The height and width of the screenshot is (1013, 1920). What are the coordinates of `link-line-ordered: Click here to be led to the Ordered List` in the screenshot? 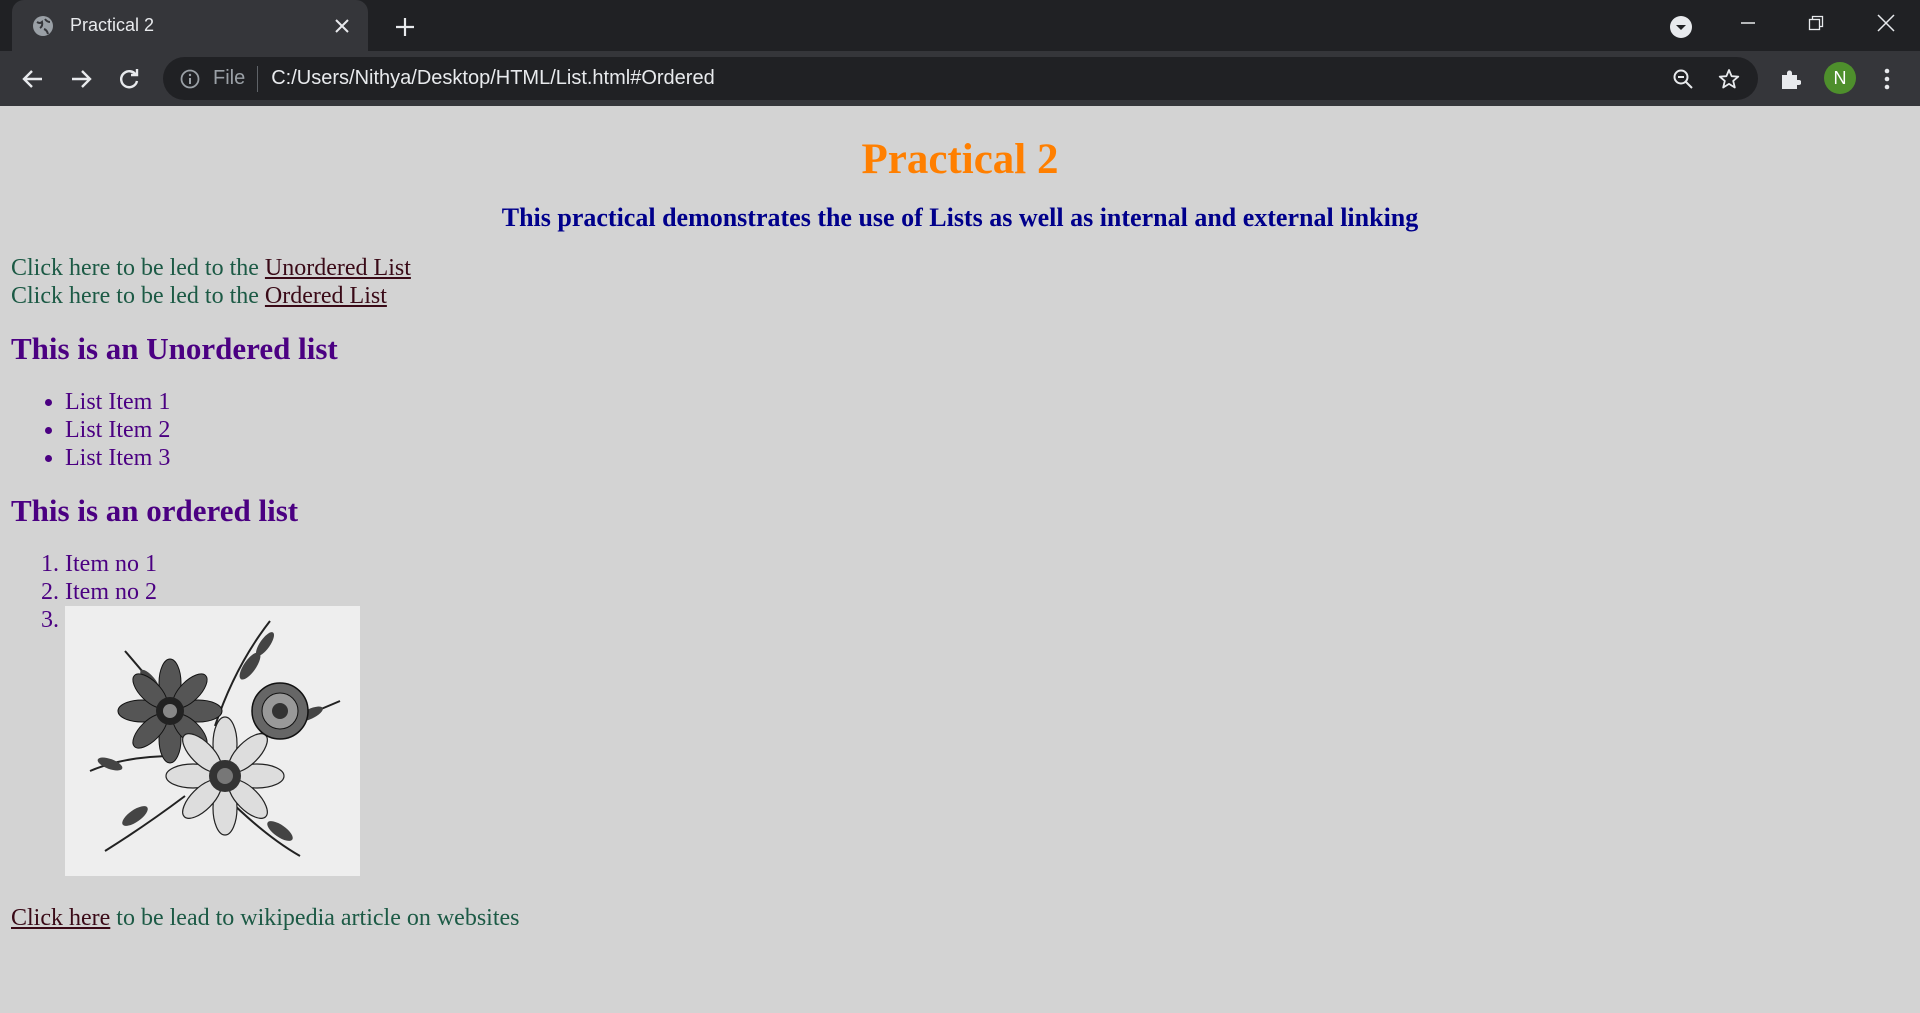 It's located at (960, 296).